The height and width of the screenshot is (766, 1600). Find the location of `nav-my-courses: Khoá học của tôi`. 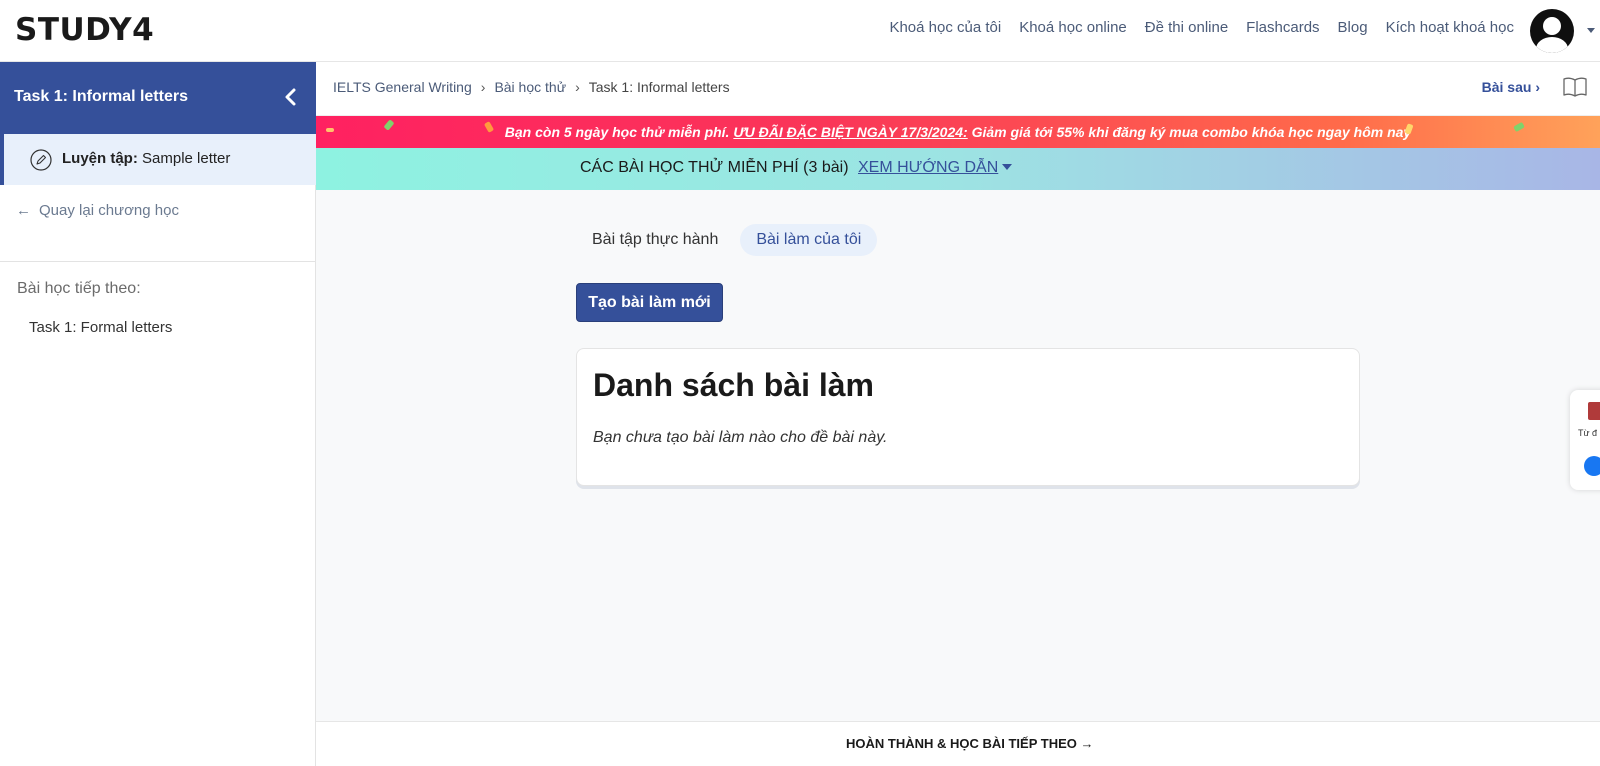

nav-my-courses: Khoá học của tôi is located at coordinates (945, 27).